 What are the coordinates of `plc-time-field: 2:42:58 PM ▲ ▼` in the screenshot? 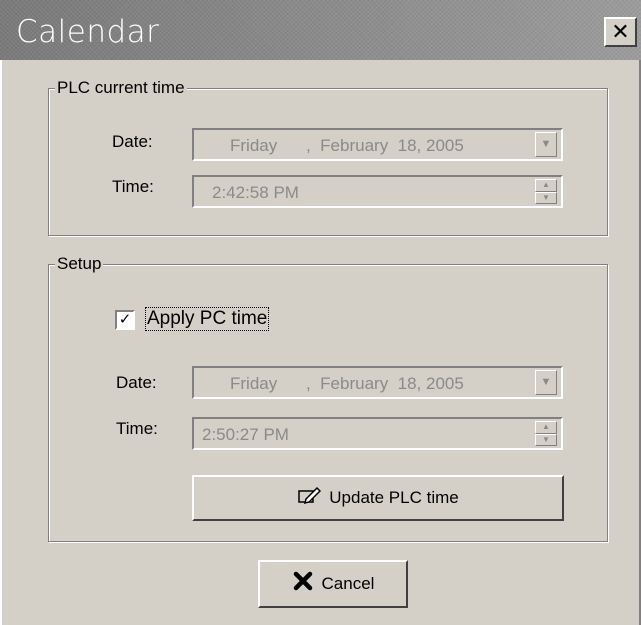 It's located at (377, 191).